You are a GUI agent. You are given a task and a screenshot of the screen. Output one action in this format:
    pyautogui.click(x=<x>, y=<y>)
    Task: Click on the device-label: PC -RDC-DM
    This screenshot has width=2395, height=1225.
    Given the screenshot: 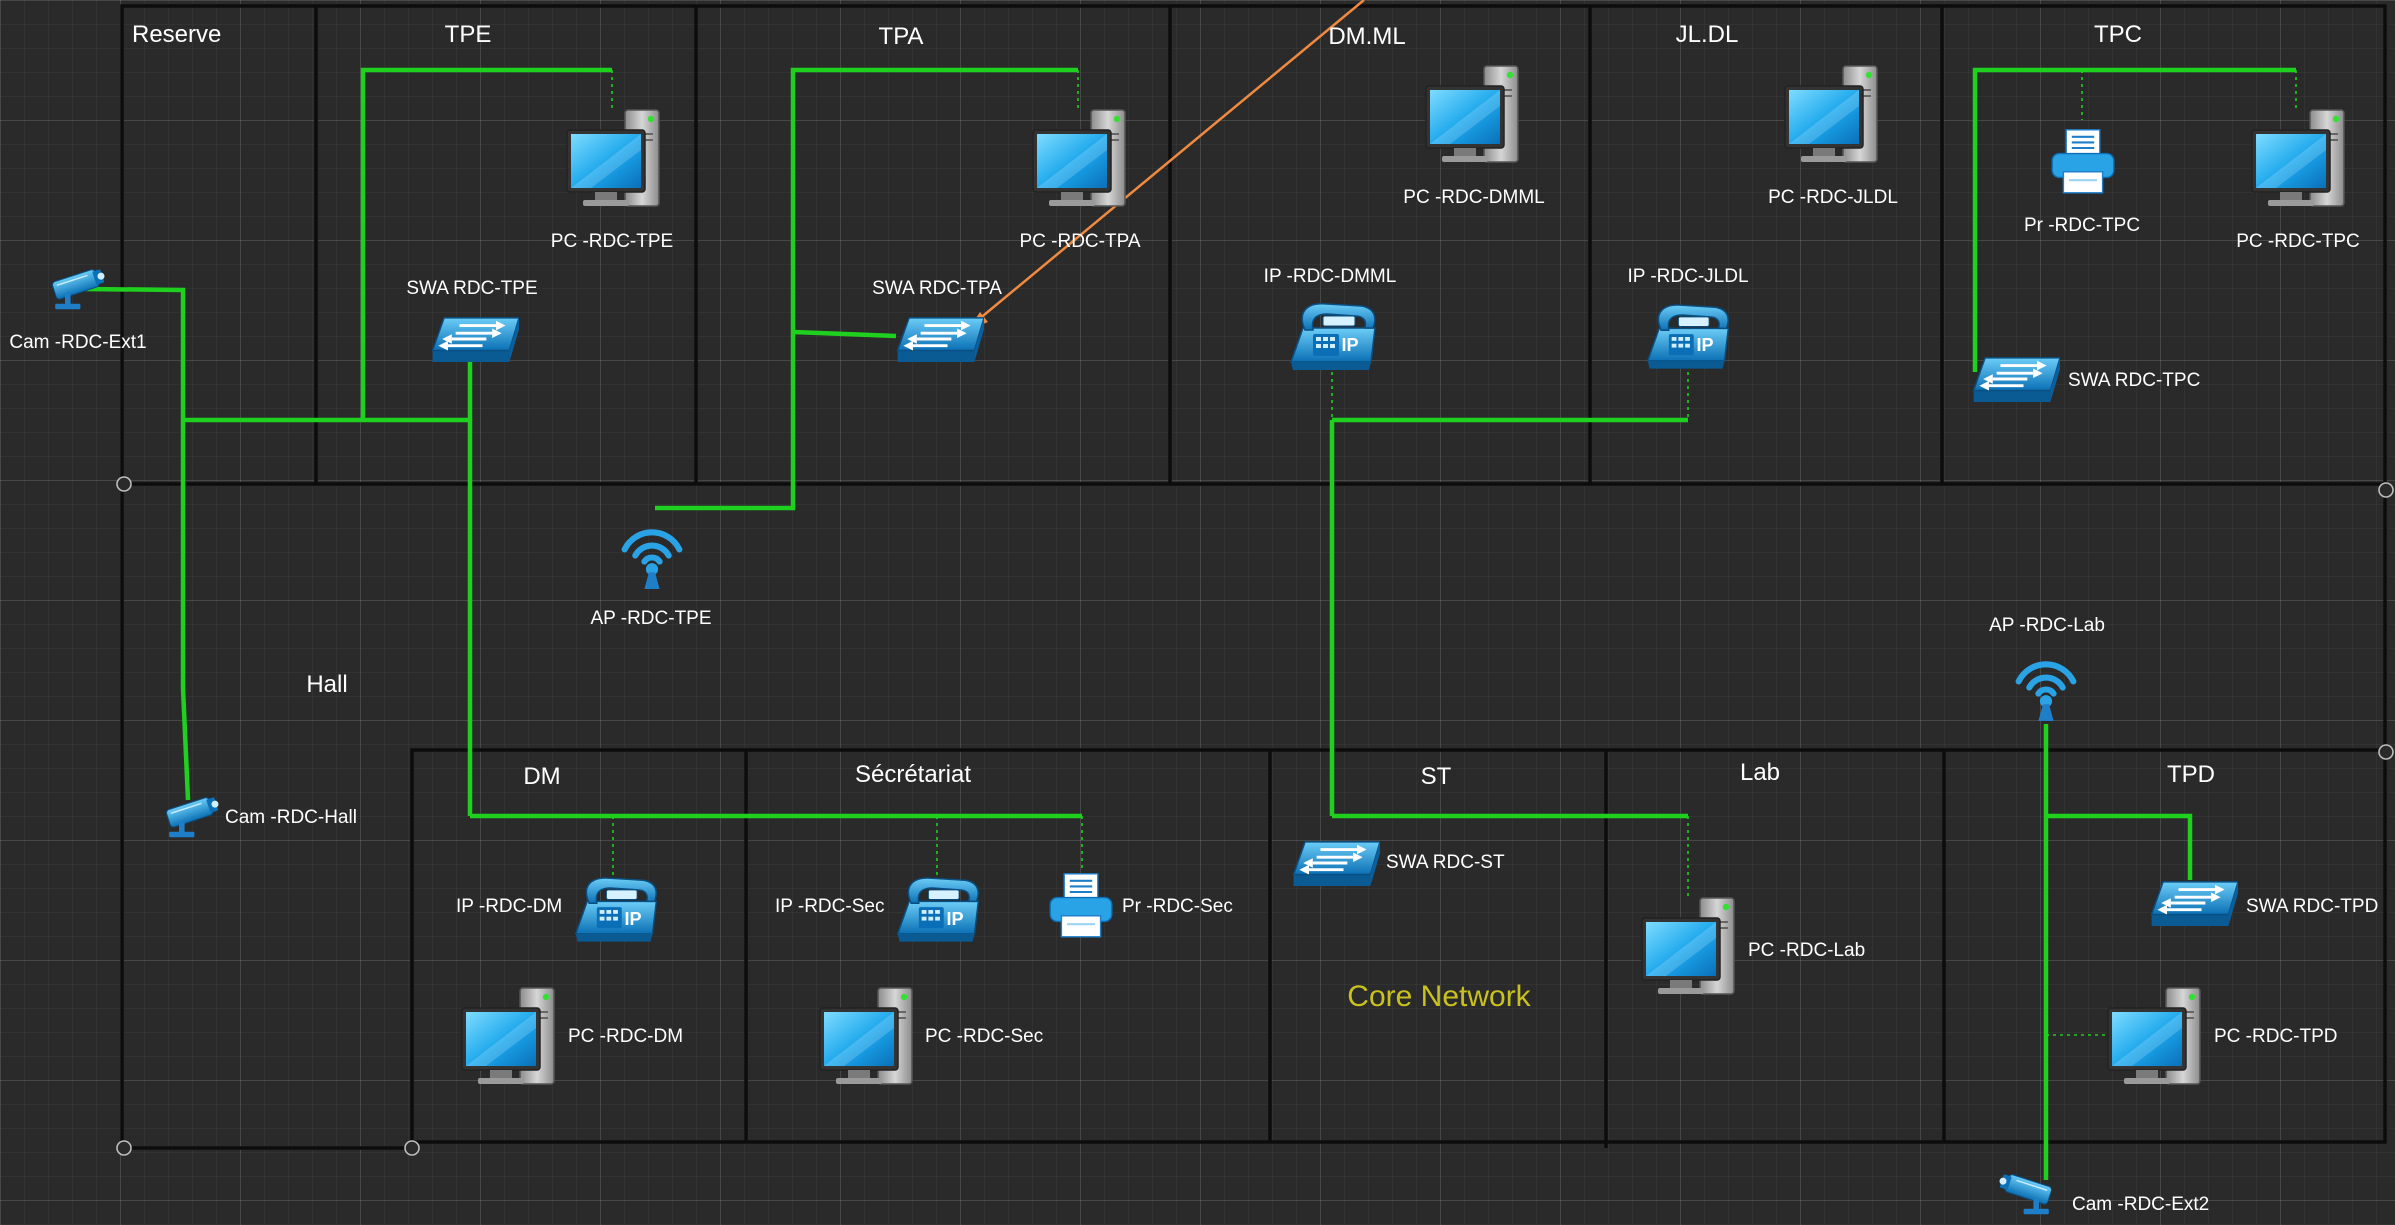 What is the action you would take?
    pyautogui.click(x=625, y=1036)
    